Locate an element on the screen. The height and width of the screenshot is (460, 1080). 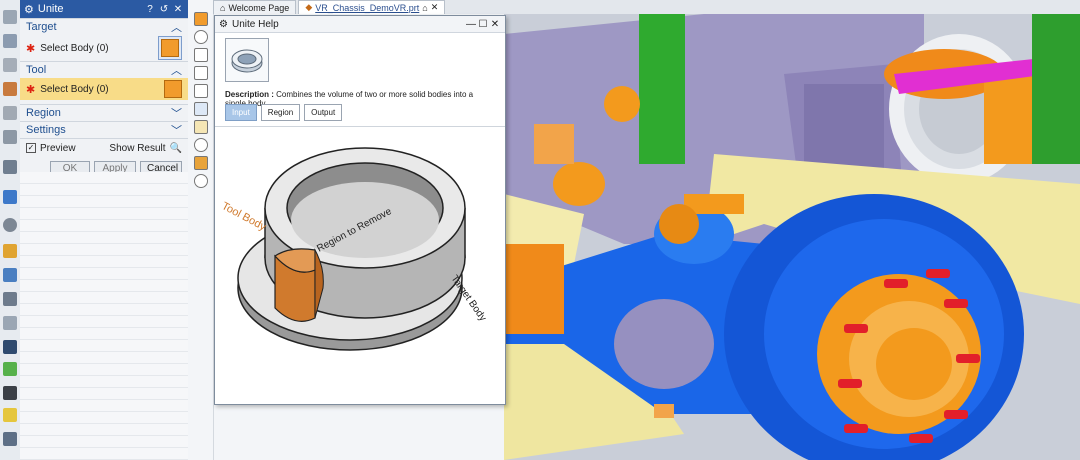
resource-toolbar is located at coordinates (10, 230).